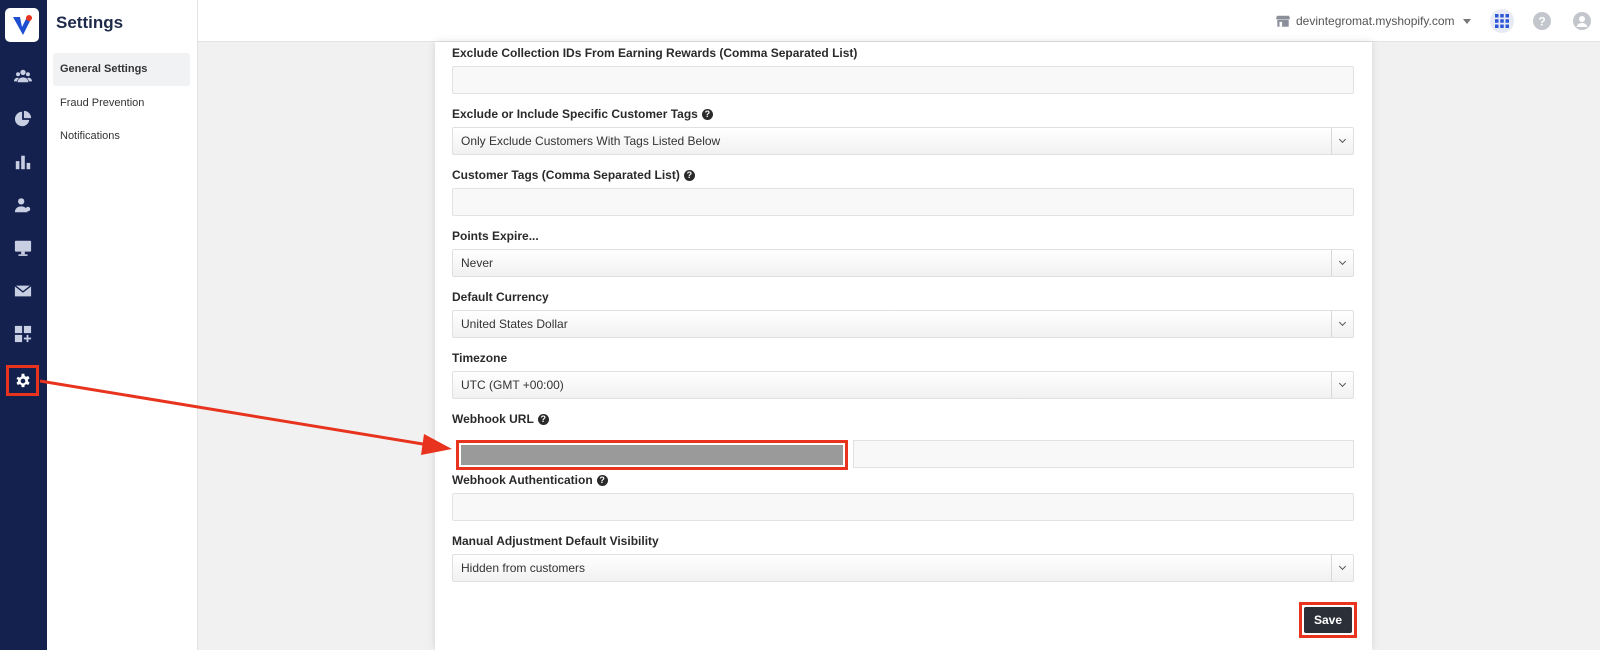 The height and width of the screenshot is (650, 1600). I want to click on users-icon, so click(23, 76).